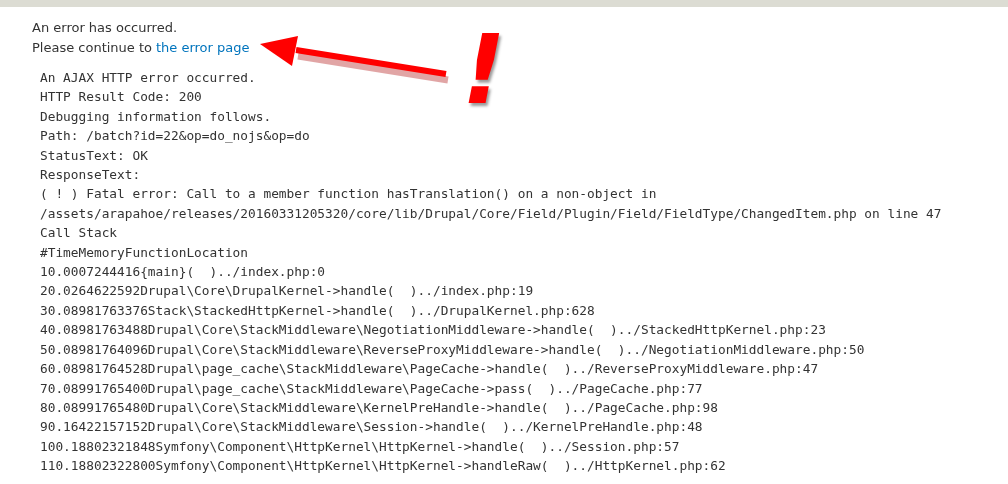  Describe the element at coordinates (491, 213) in the screenshot. I see `debug-line: /assets/arapahoe/releases/20160331205320/core/lib/Drupal/Core/Field/Plugin/Field/FieldType/ChangedItem.php on line 47` at that location.